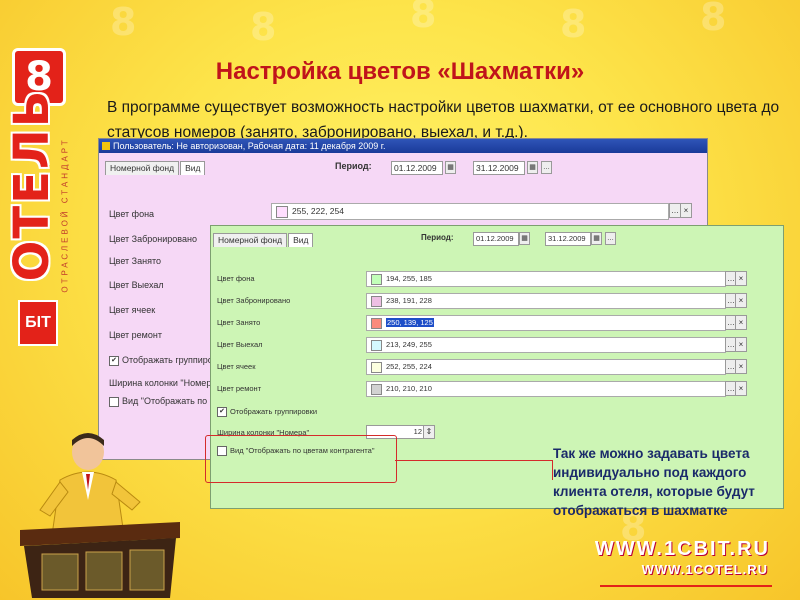 This screenshot has width=800, height=600. I want to click on back-window-tabs: Номерной фонд Вид, so click(155, 168).